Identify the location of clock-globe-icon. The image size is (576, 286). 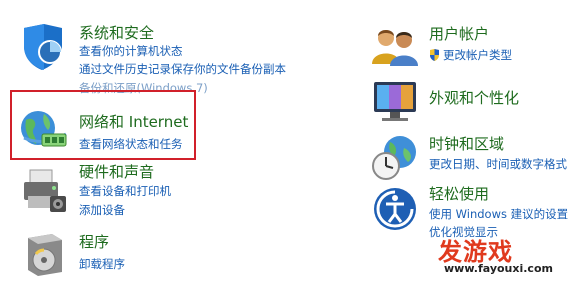
(395, 159).